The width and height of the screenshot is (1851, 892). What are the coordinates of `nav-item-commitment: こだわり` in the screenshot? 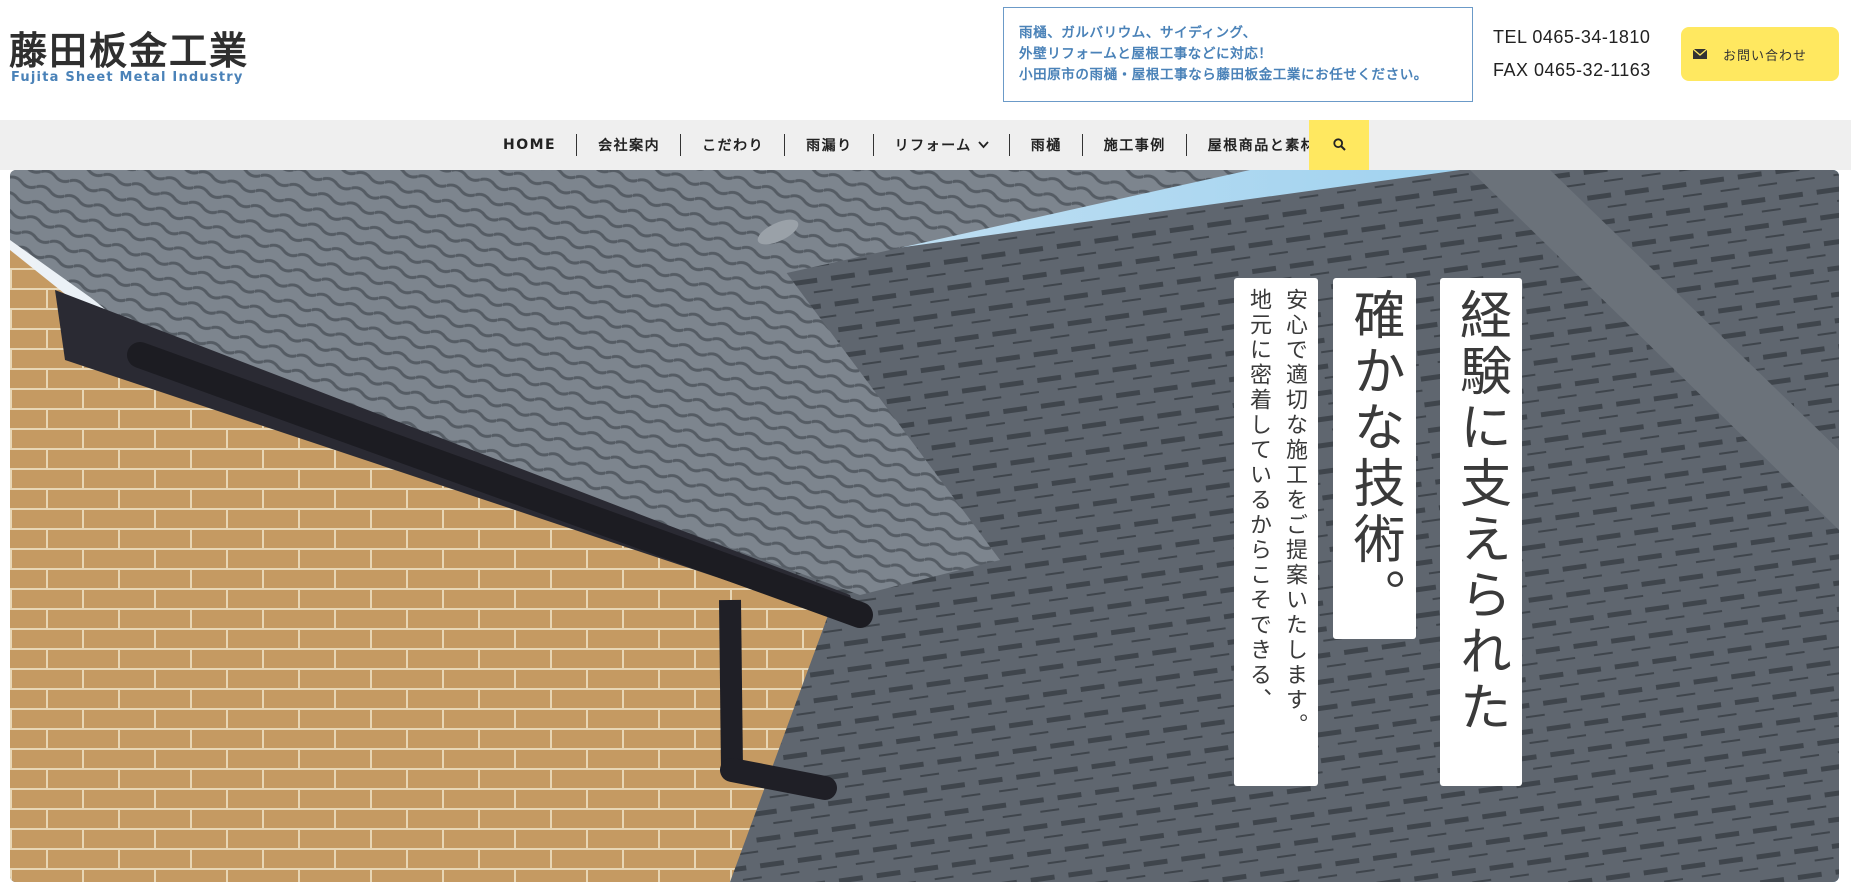 It's located at (733, 145).